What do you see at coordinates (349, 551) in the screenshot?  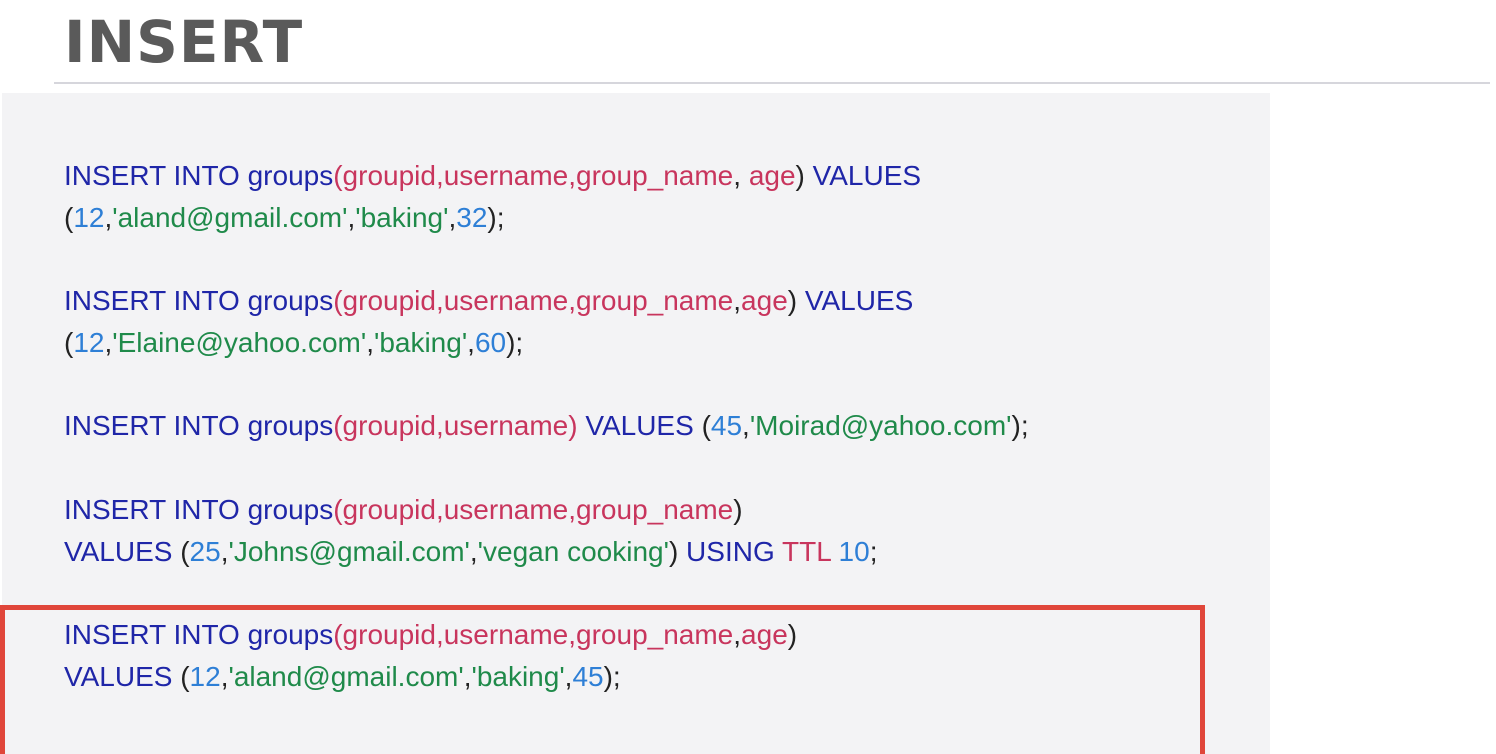 I see `sql-string: 'Johns@gmail.com'` at bounding box center [349, 551].